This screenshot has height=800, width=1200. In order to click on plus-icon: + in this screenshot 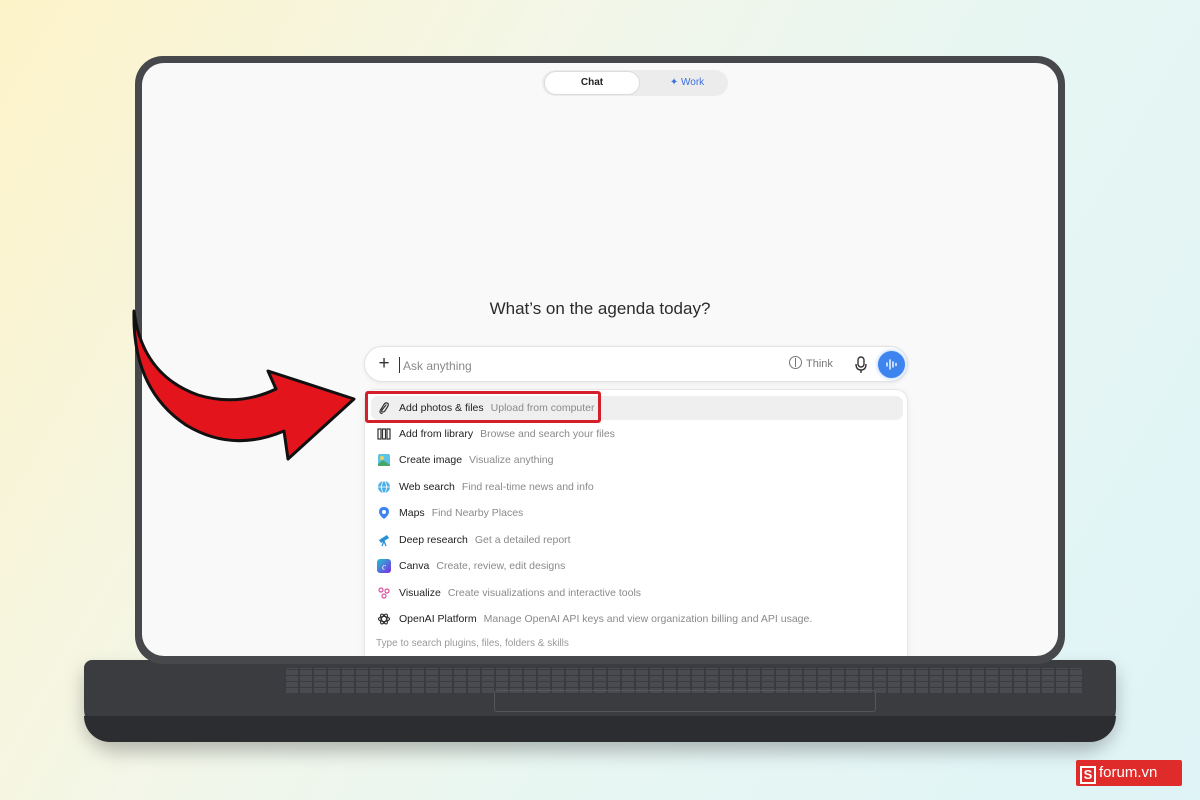, I will do `click(384, 364)`.